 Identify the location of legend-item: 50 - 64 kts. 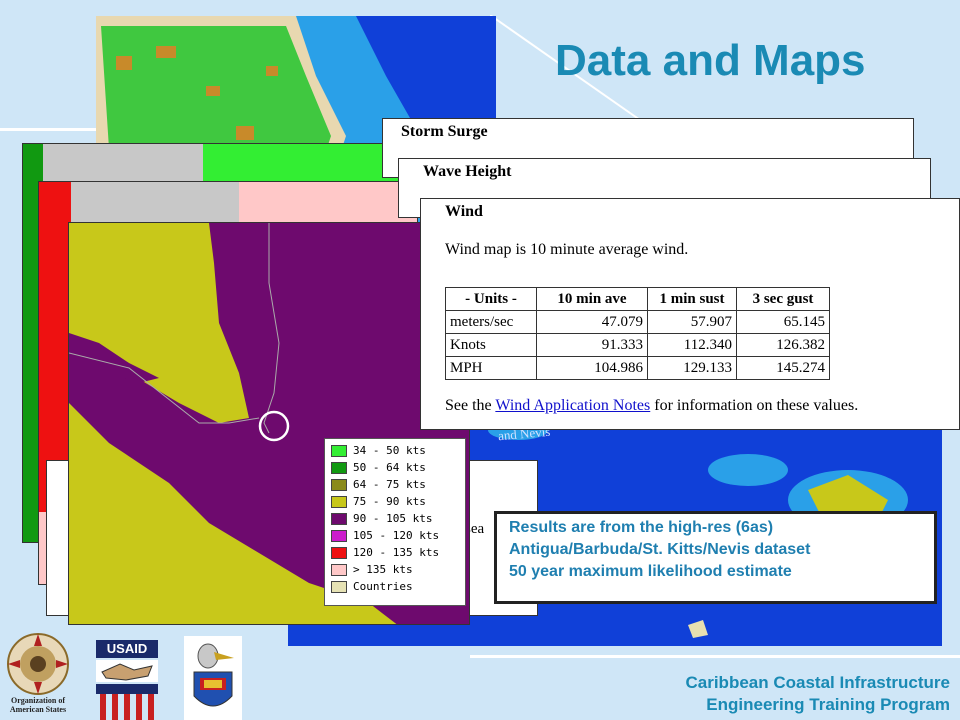
(395, 467).